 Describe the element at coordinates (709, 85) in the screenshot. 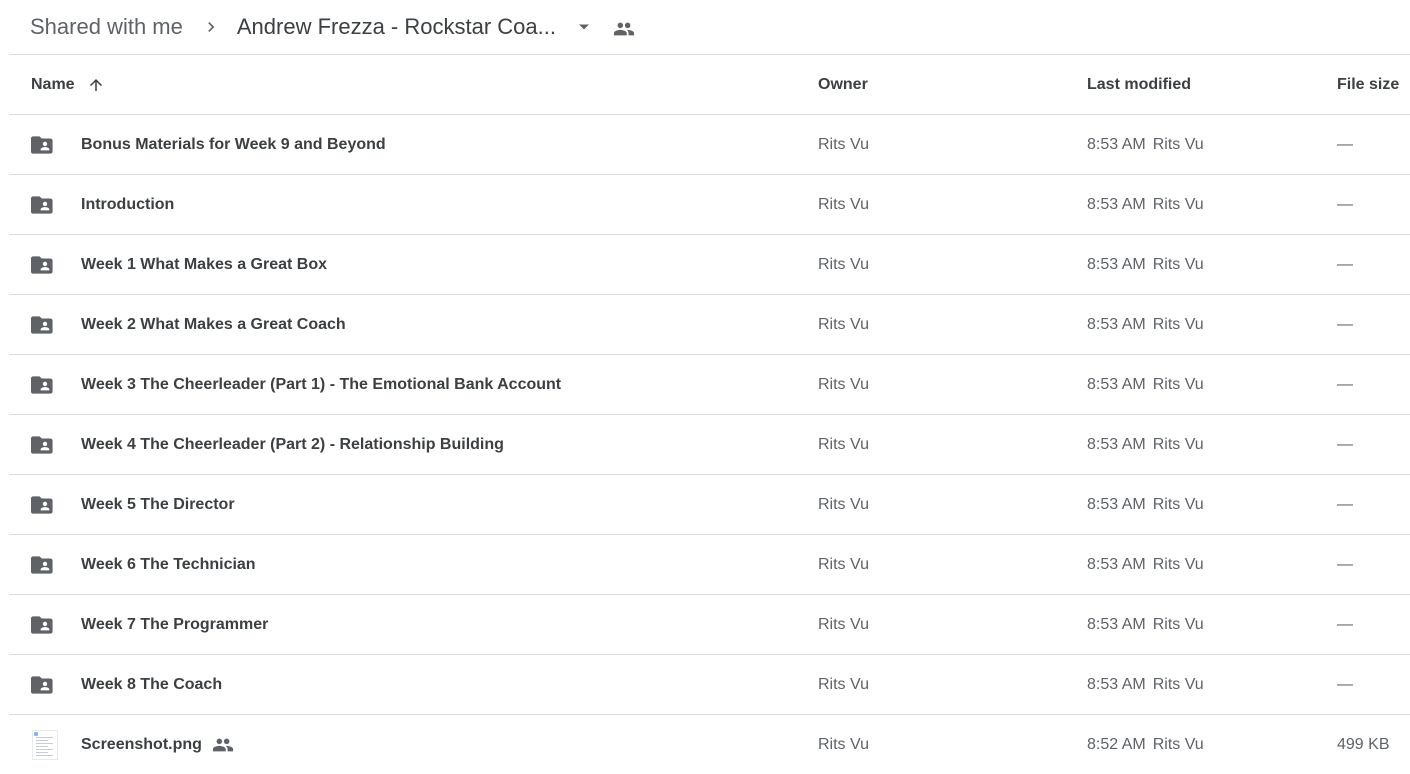

I see `column-header-row: Name Owner Last modified File size` at that location.